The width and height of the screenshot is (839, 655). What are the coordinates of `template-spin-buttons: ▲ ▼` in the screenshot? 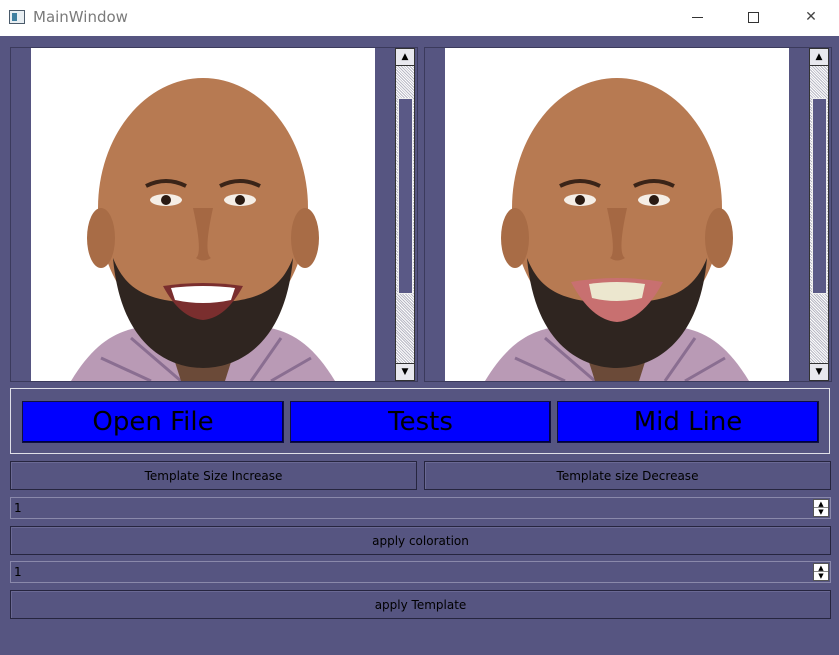 It's located at (821, 572).